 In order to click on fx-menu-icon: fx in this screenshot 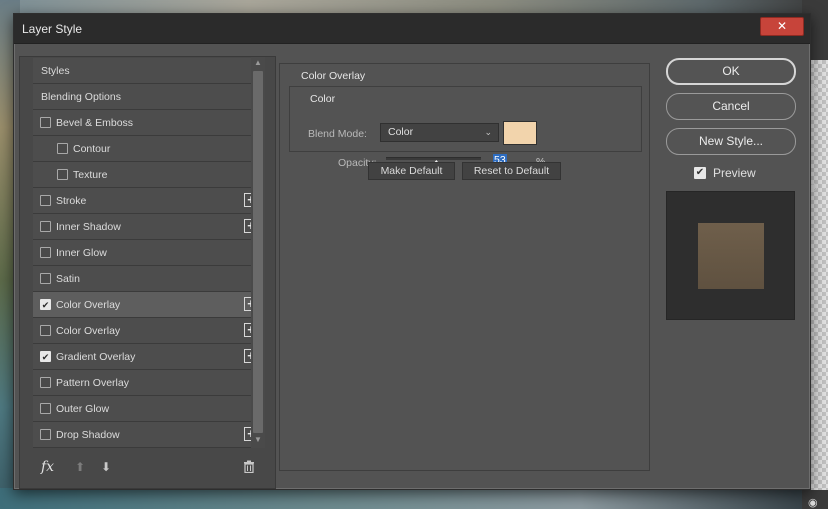, I will do `click(47, 467)`.